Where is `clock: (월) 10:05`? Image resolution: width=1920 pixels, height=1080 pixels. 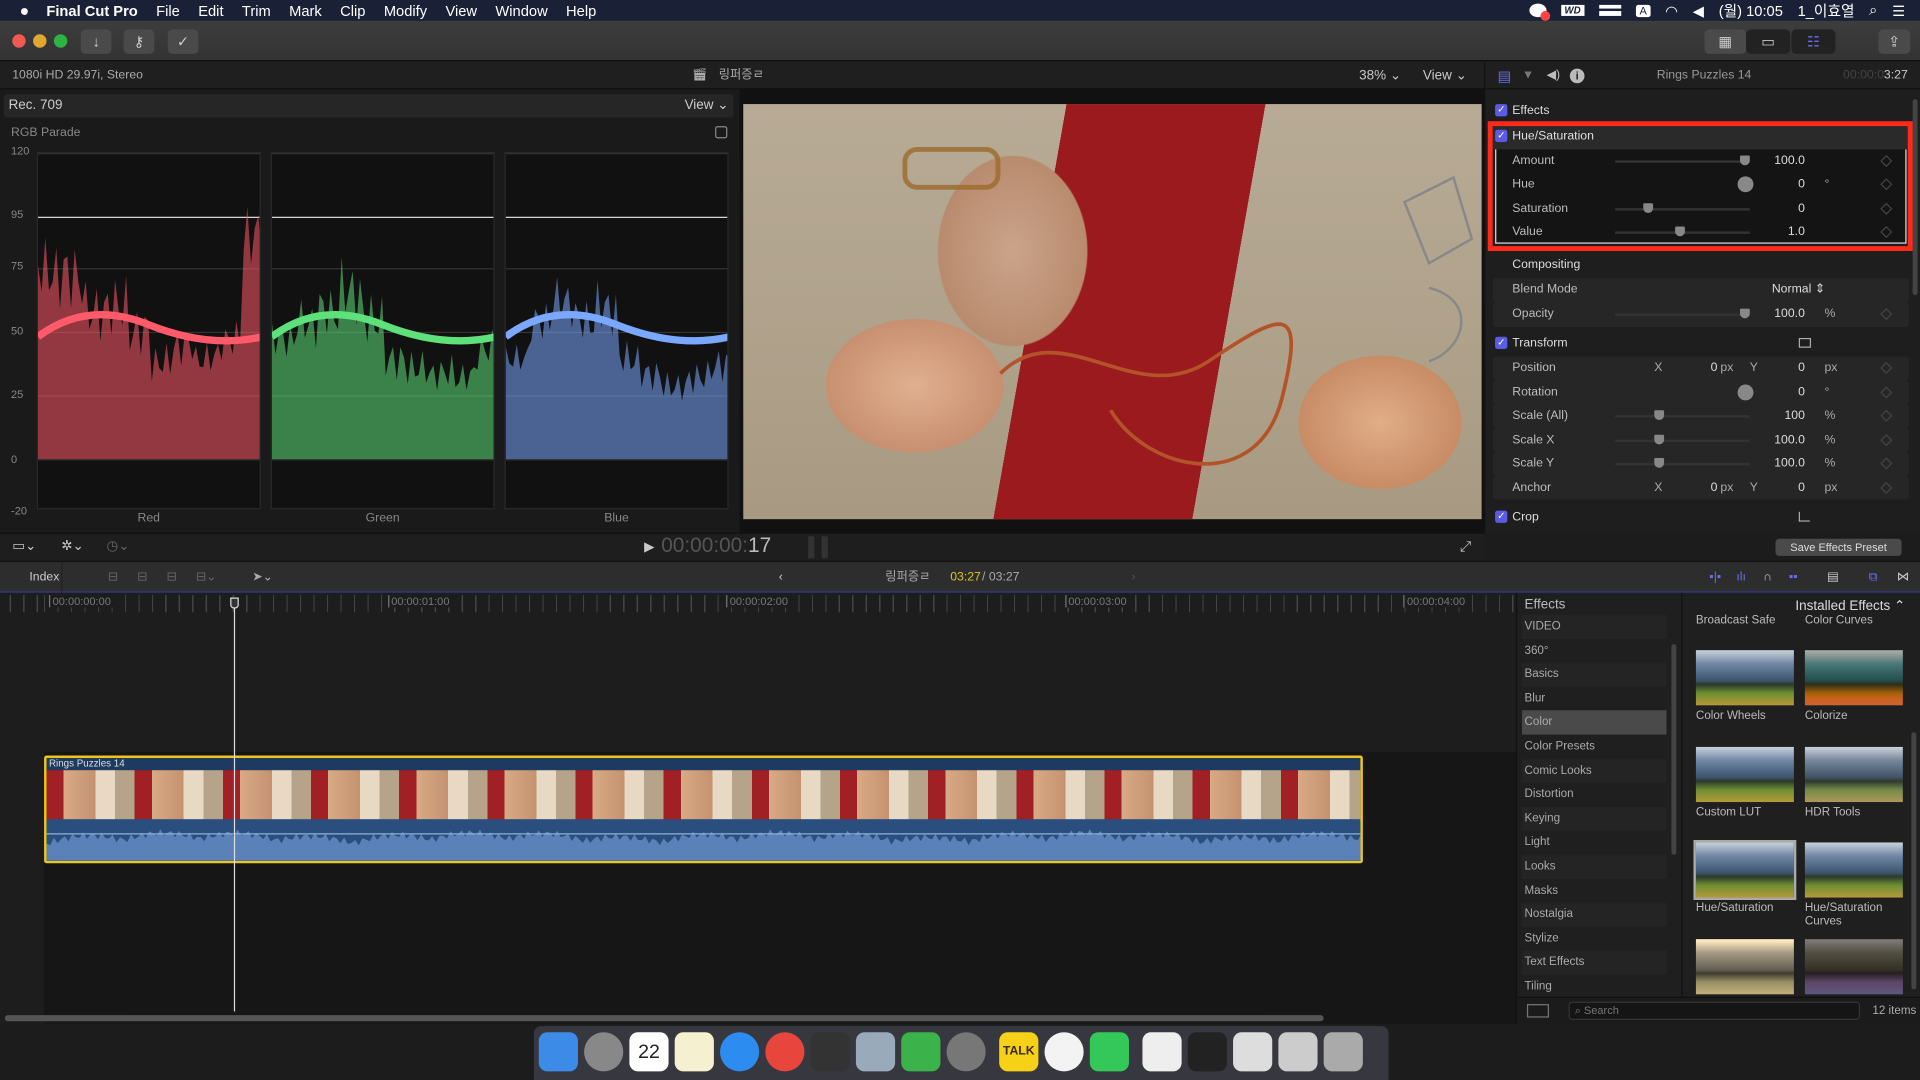
clock: (월) 10:05 is located at coordinates (1751, 10).